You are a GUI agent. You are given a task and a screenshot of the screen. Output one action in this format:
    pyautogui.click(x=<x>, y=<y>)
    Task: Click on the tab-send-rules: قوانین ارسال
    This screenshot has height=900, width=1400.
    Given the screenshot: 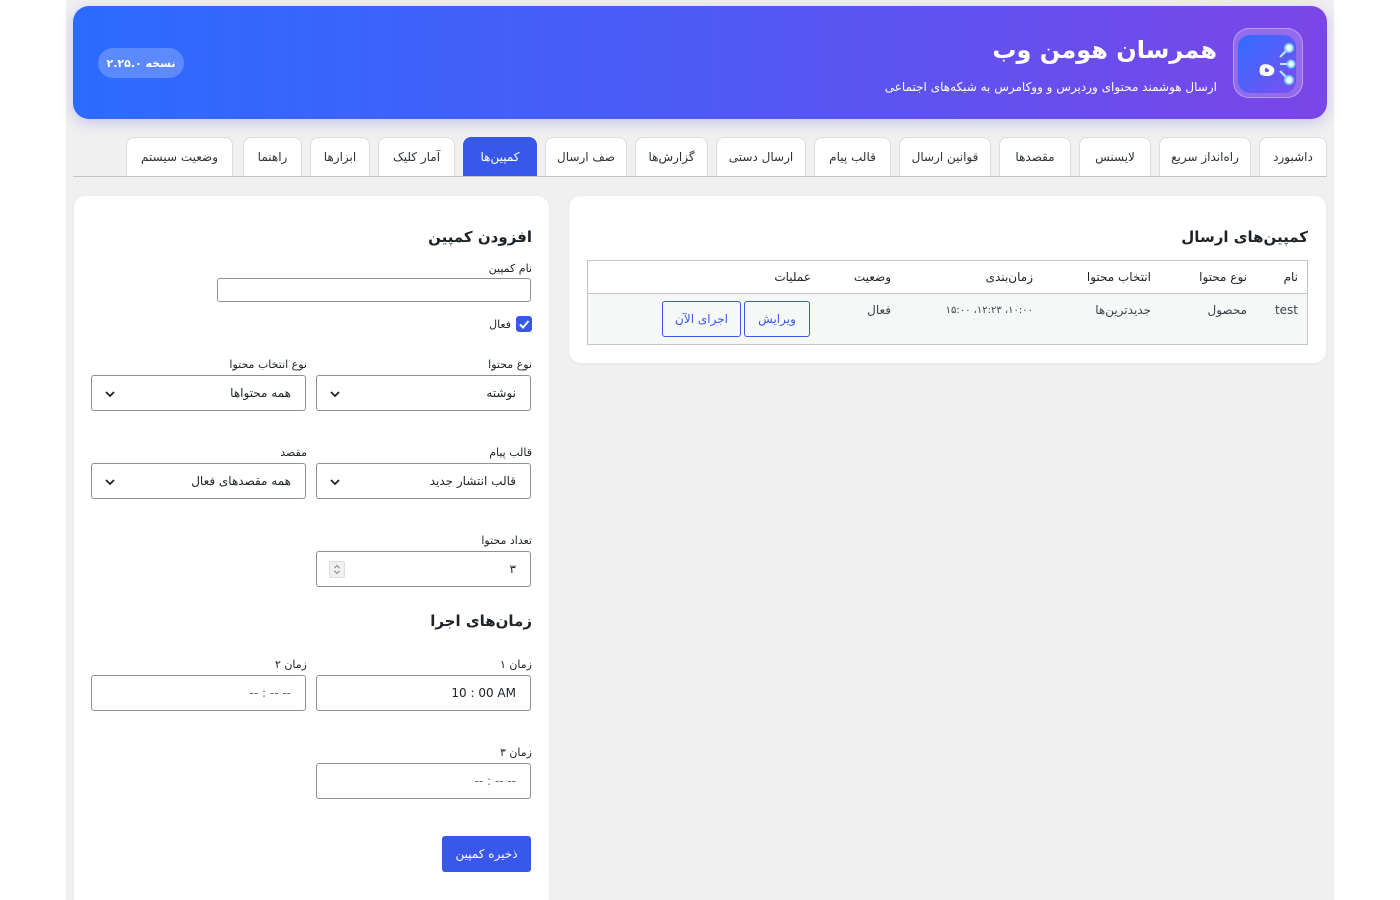 What is the action you would take?
    pyautogui.click(x=945, y=156)
    